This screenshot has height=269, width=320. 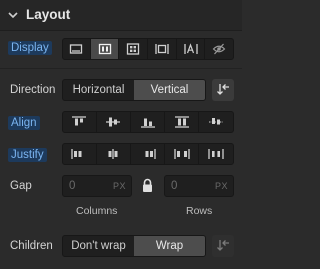 What do you see at coordinates (199, 211) in the screenshot?
I see `gap-rows-label: Rows` at bounding box center [199, 211].